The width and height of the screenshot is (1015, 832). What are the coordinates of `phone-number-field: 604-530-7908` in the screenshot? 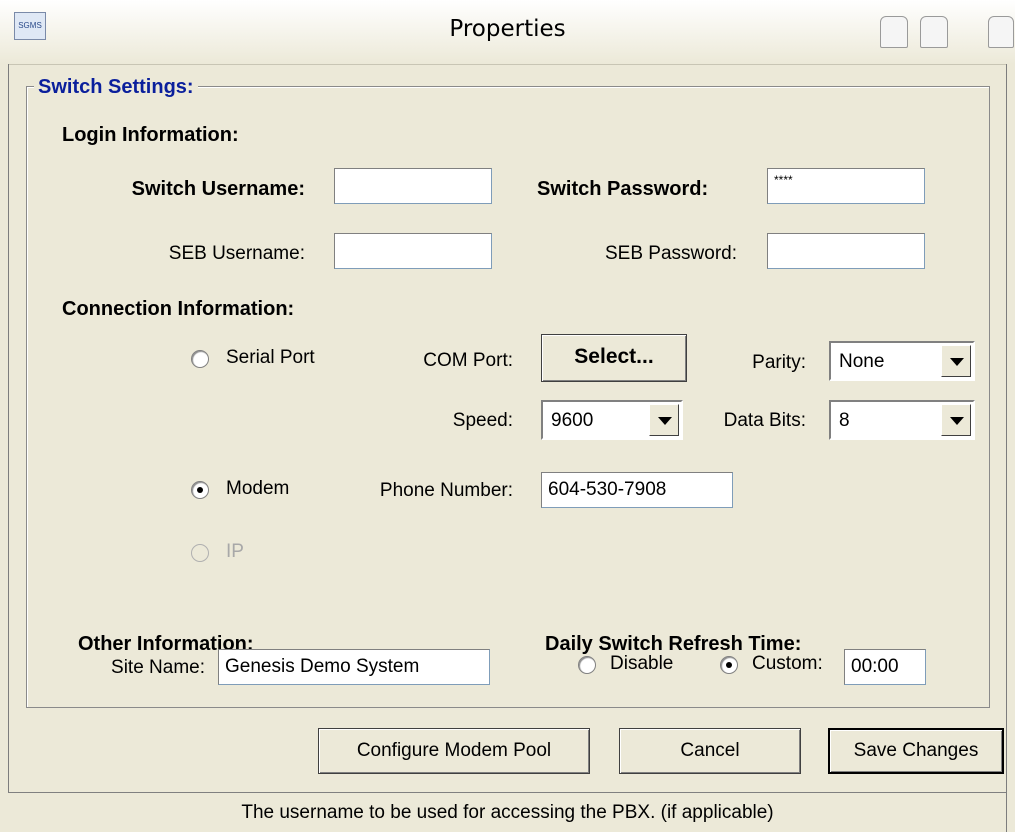 It's located at (637, 490).